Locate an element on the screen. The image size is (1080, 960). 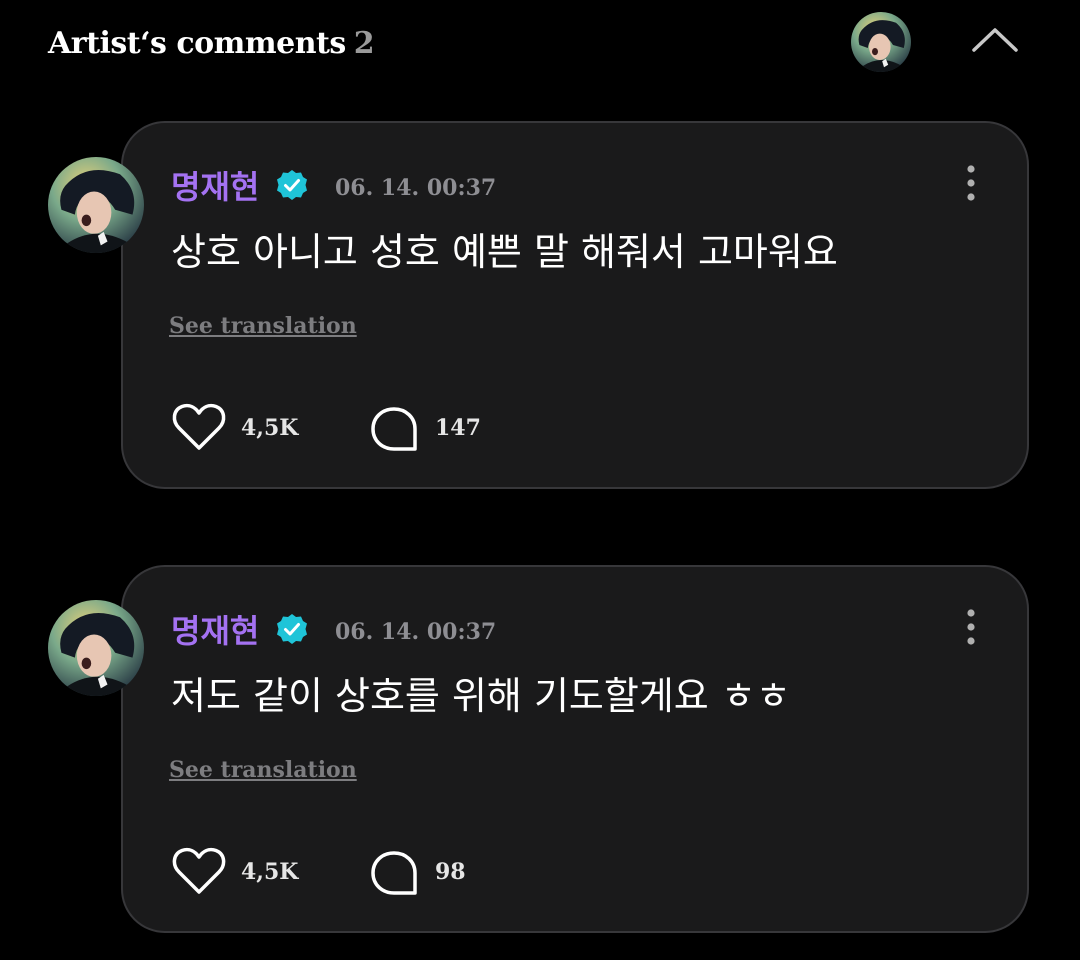
chevron-up-icon is located at coordinates (995, 40).